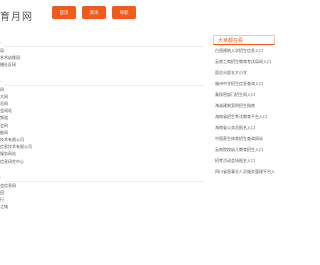 Image resolution: width=320 pixels, height=265 pixels. Describe the element at coordinates (102, 185) in the screenshot. I see `left-list-item: 会信息网` at that location.